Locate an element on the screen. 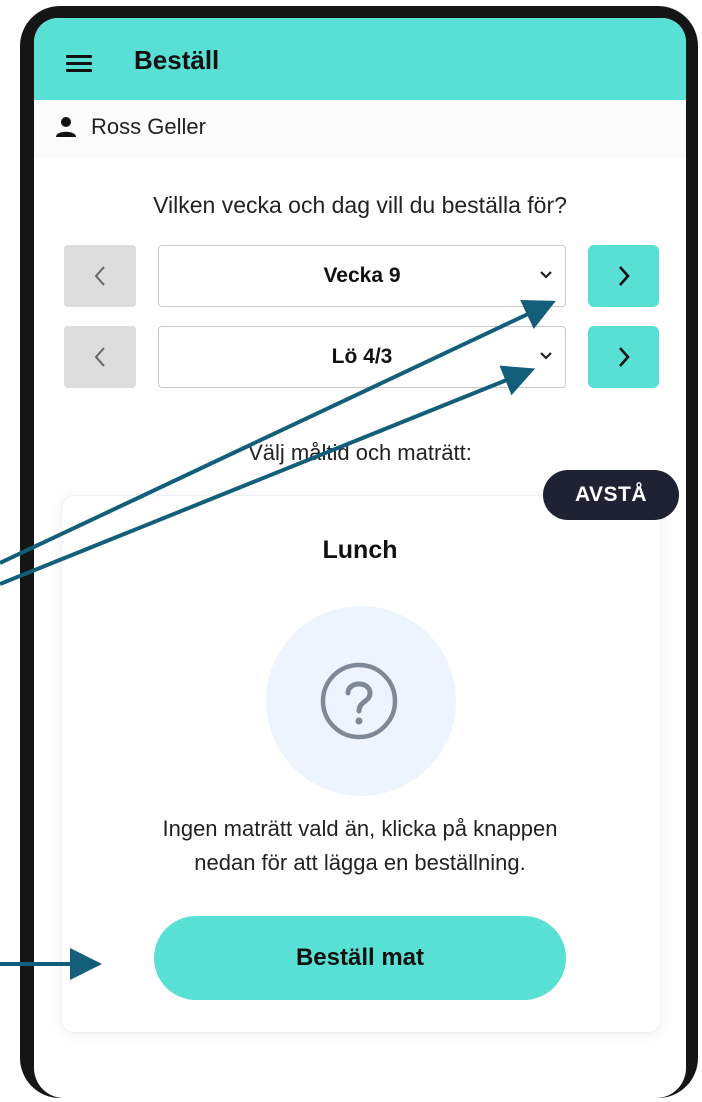  prev-day-button is located at coordinates (100, 357).